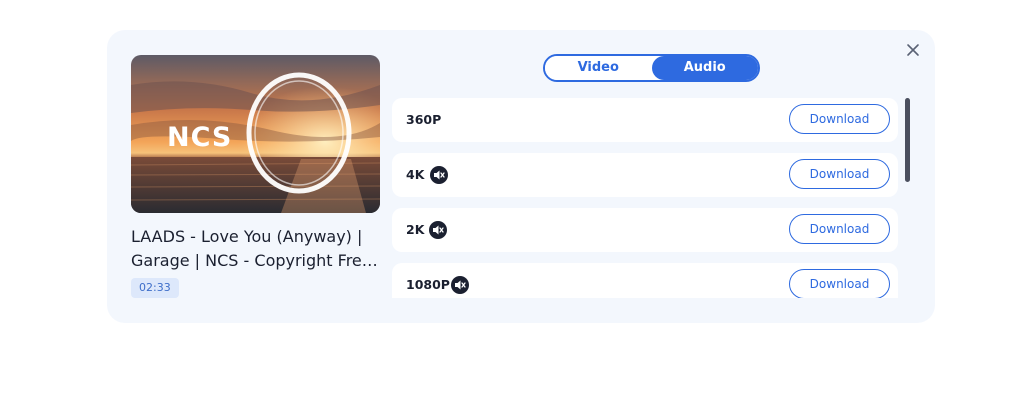 This screenshot has width=1024, height=407. What do you see at coordinates (598, 68) in the screenshot?
I see `tab-video: Video` at bounding box center [598, 68].